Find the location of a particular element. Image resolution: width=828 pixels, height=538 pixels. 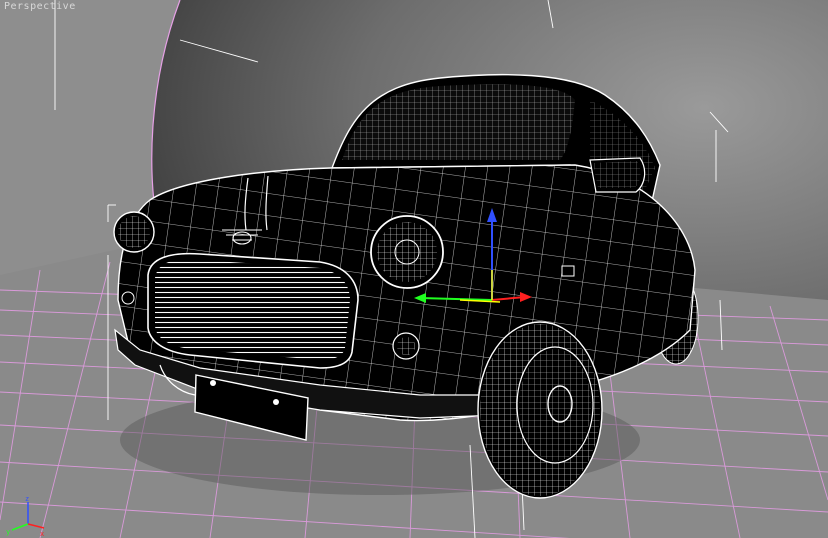

viewport-label: Perspective is located at coordinates (40, 6).